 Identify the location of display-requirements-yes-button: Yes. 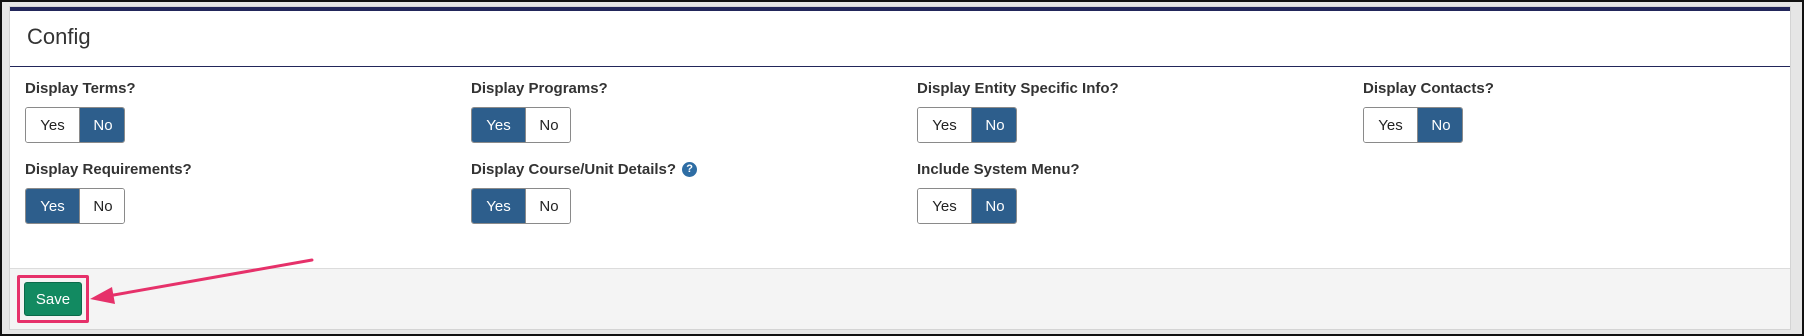
(53, 206).